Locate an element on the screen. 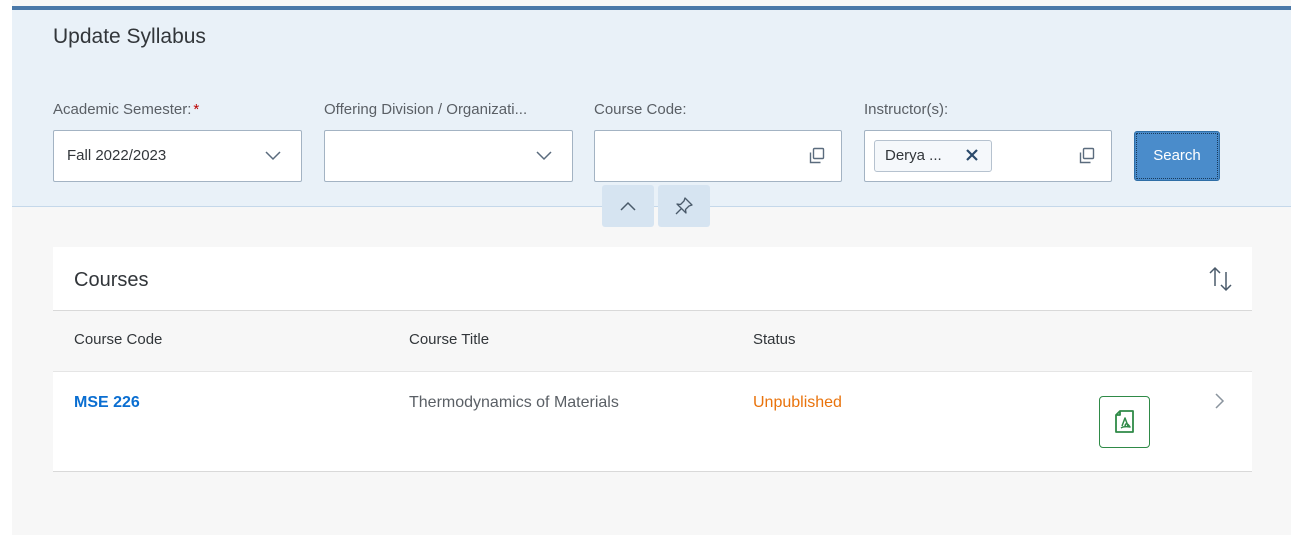  pdf-button is located at coordinates (1124, 422).